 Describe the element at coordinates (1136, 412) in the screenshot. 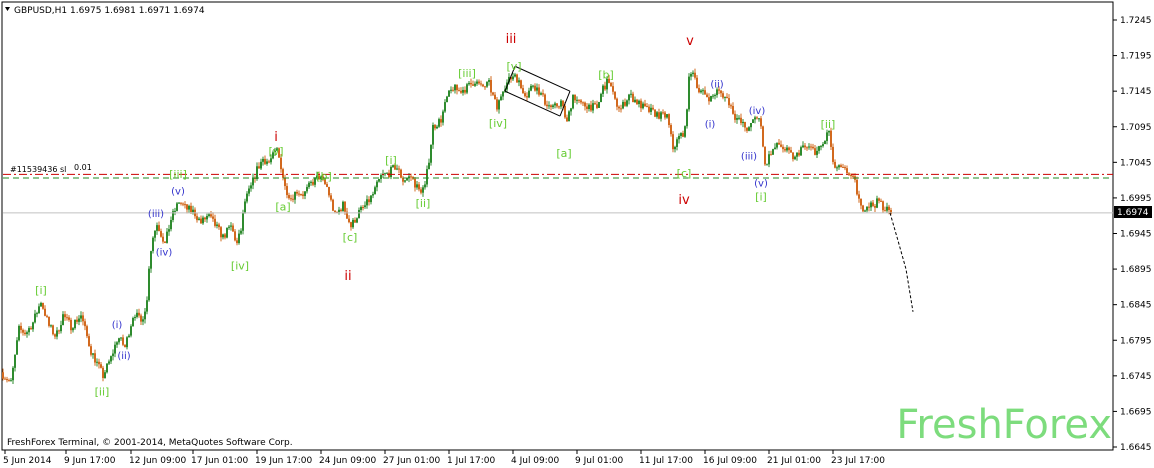

I see `y-tick-label: 1.6695` at that location.